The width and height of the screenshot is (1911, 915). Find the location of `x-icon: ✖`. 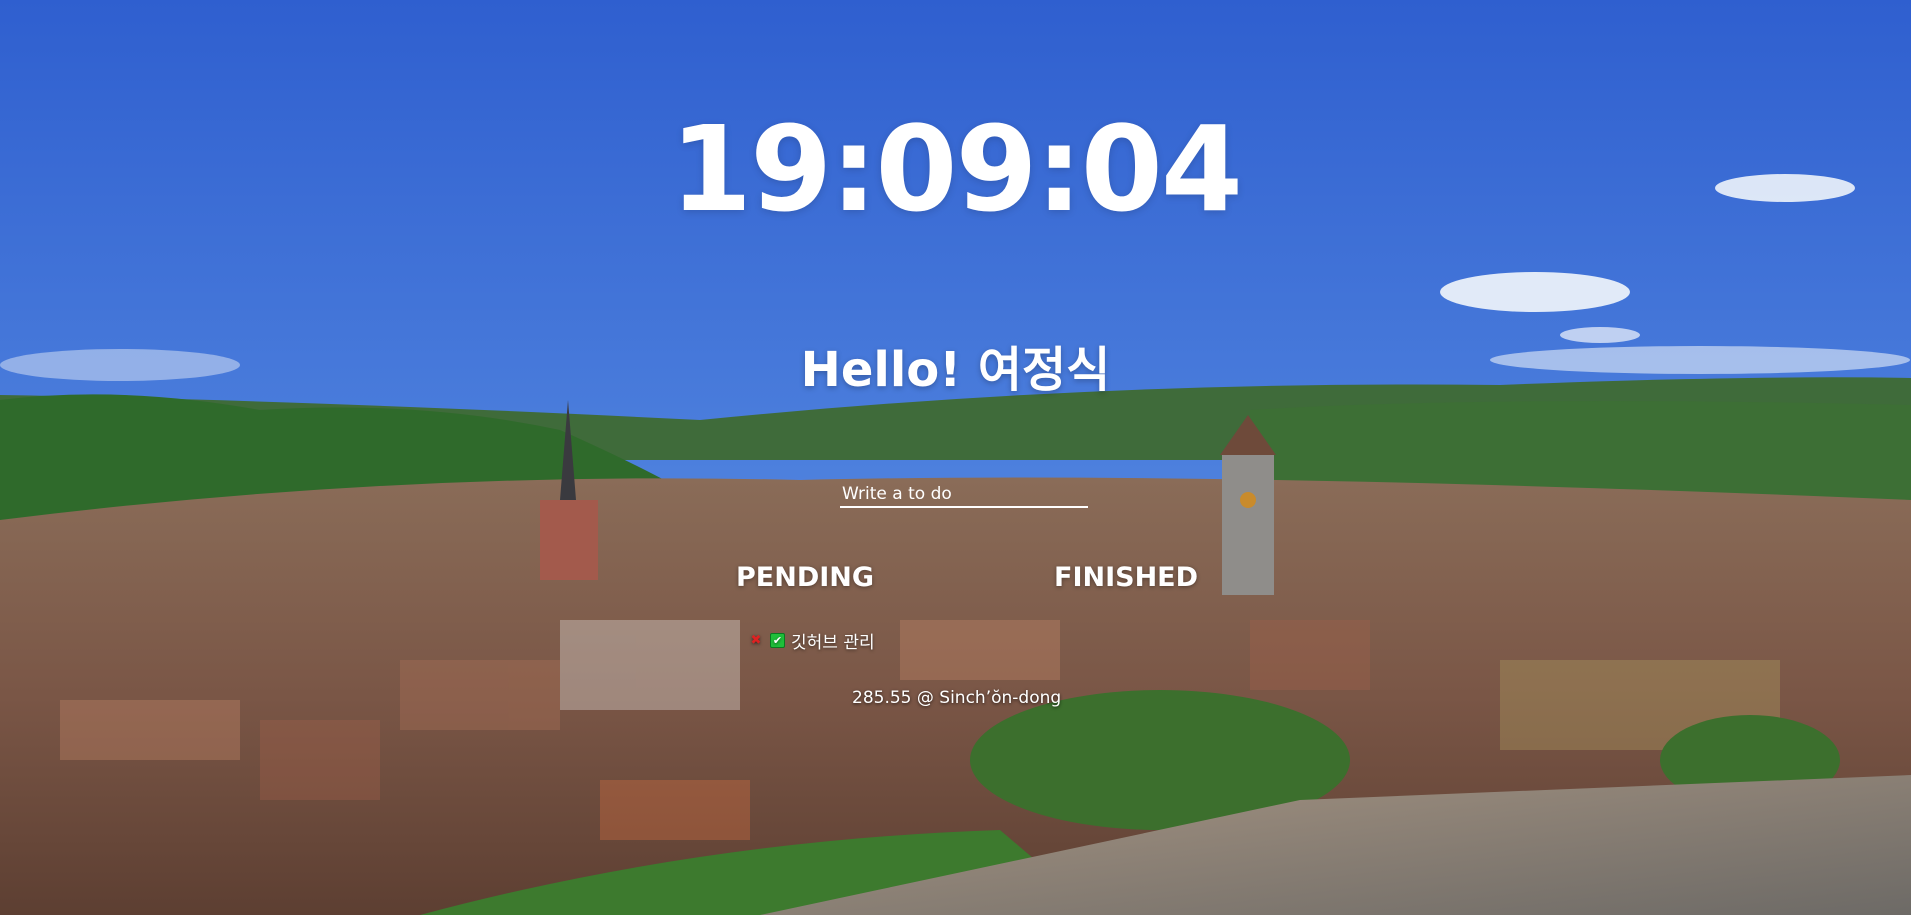

x-icon: ✖ is located at coordinates (756, 641).